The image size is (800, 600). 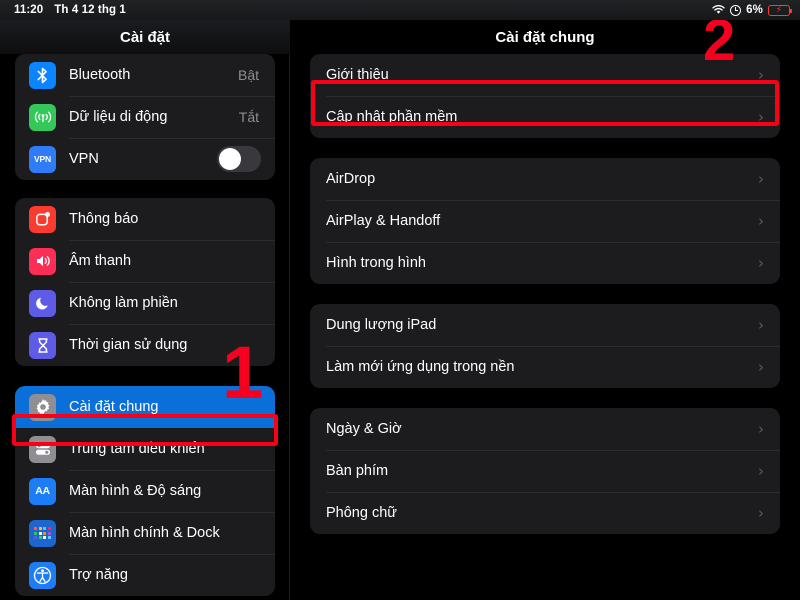 I want to click on sidebar-item-home-screen-dock: Màn hình chính & Dock, so click(x=145, y=533).